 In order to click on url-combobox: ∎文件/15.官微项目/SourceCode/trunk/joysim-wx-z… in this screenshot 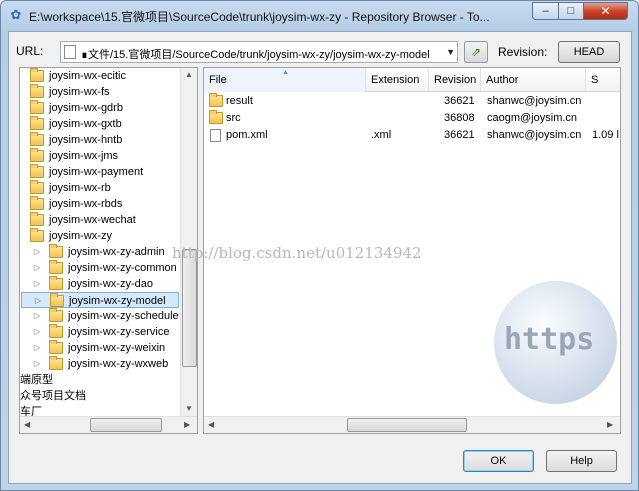, I will do `click(259, 52)`.